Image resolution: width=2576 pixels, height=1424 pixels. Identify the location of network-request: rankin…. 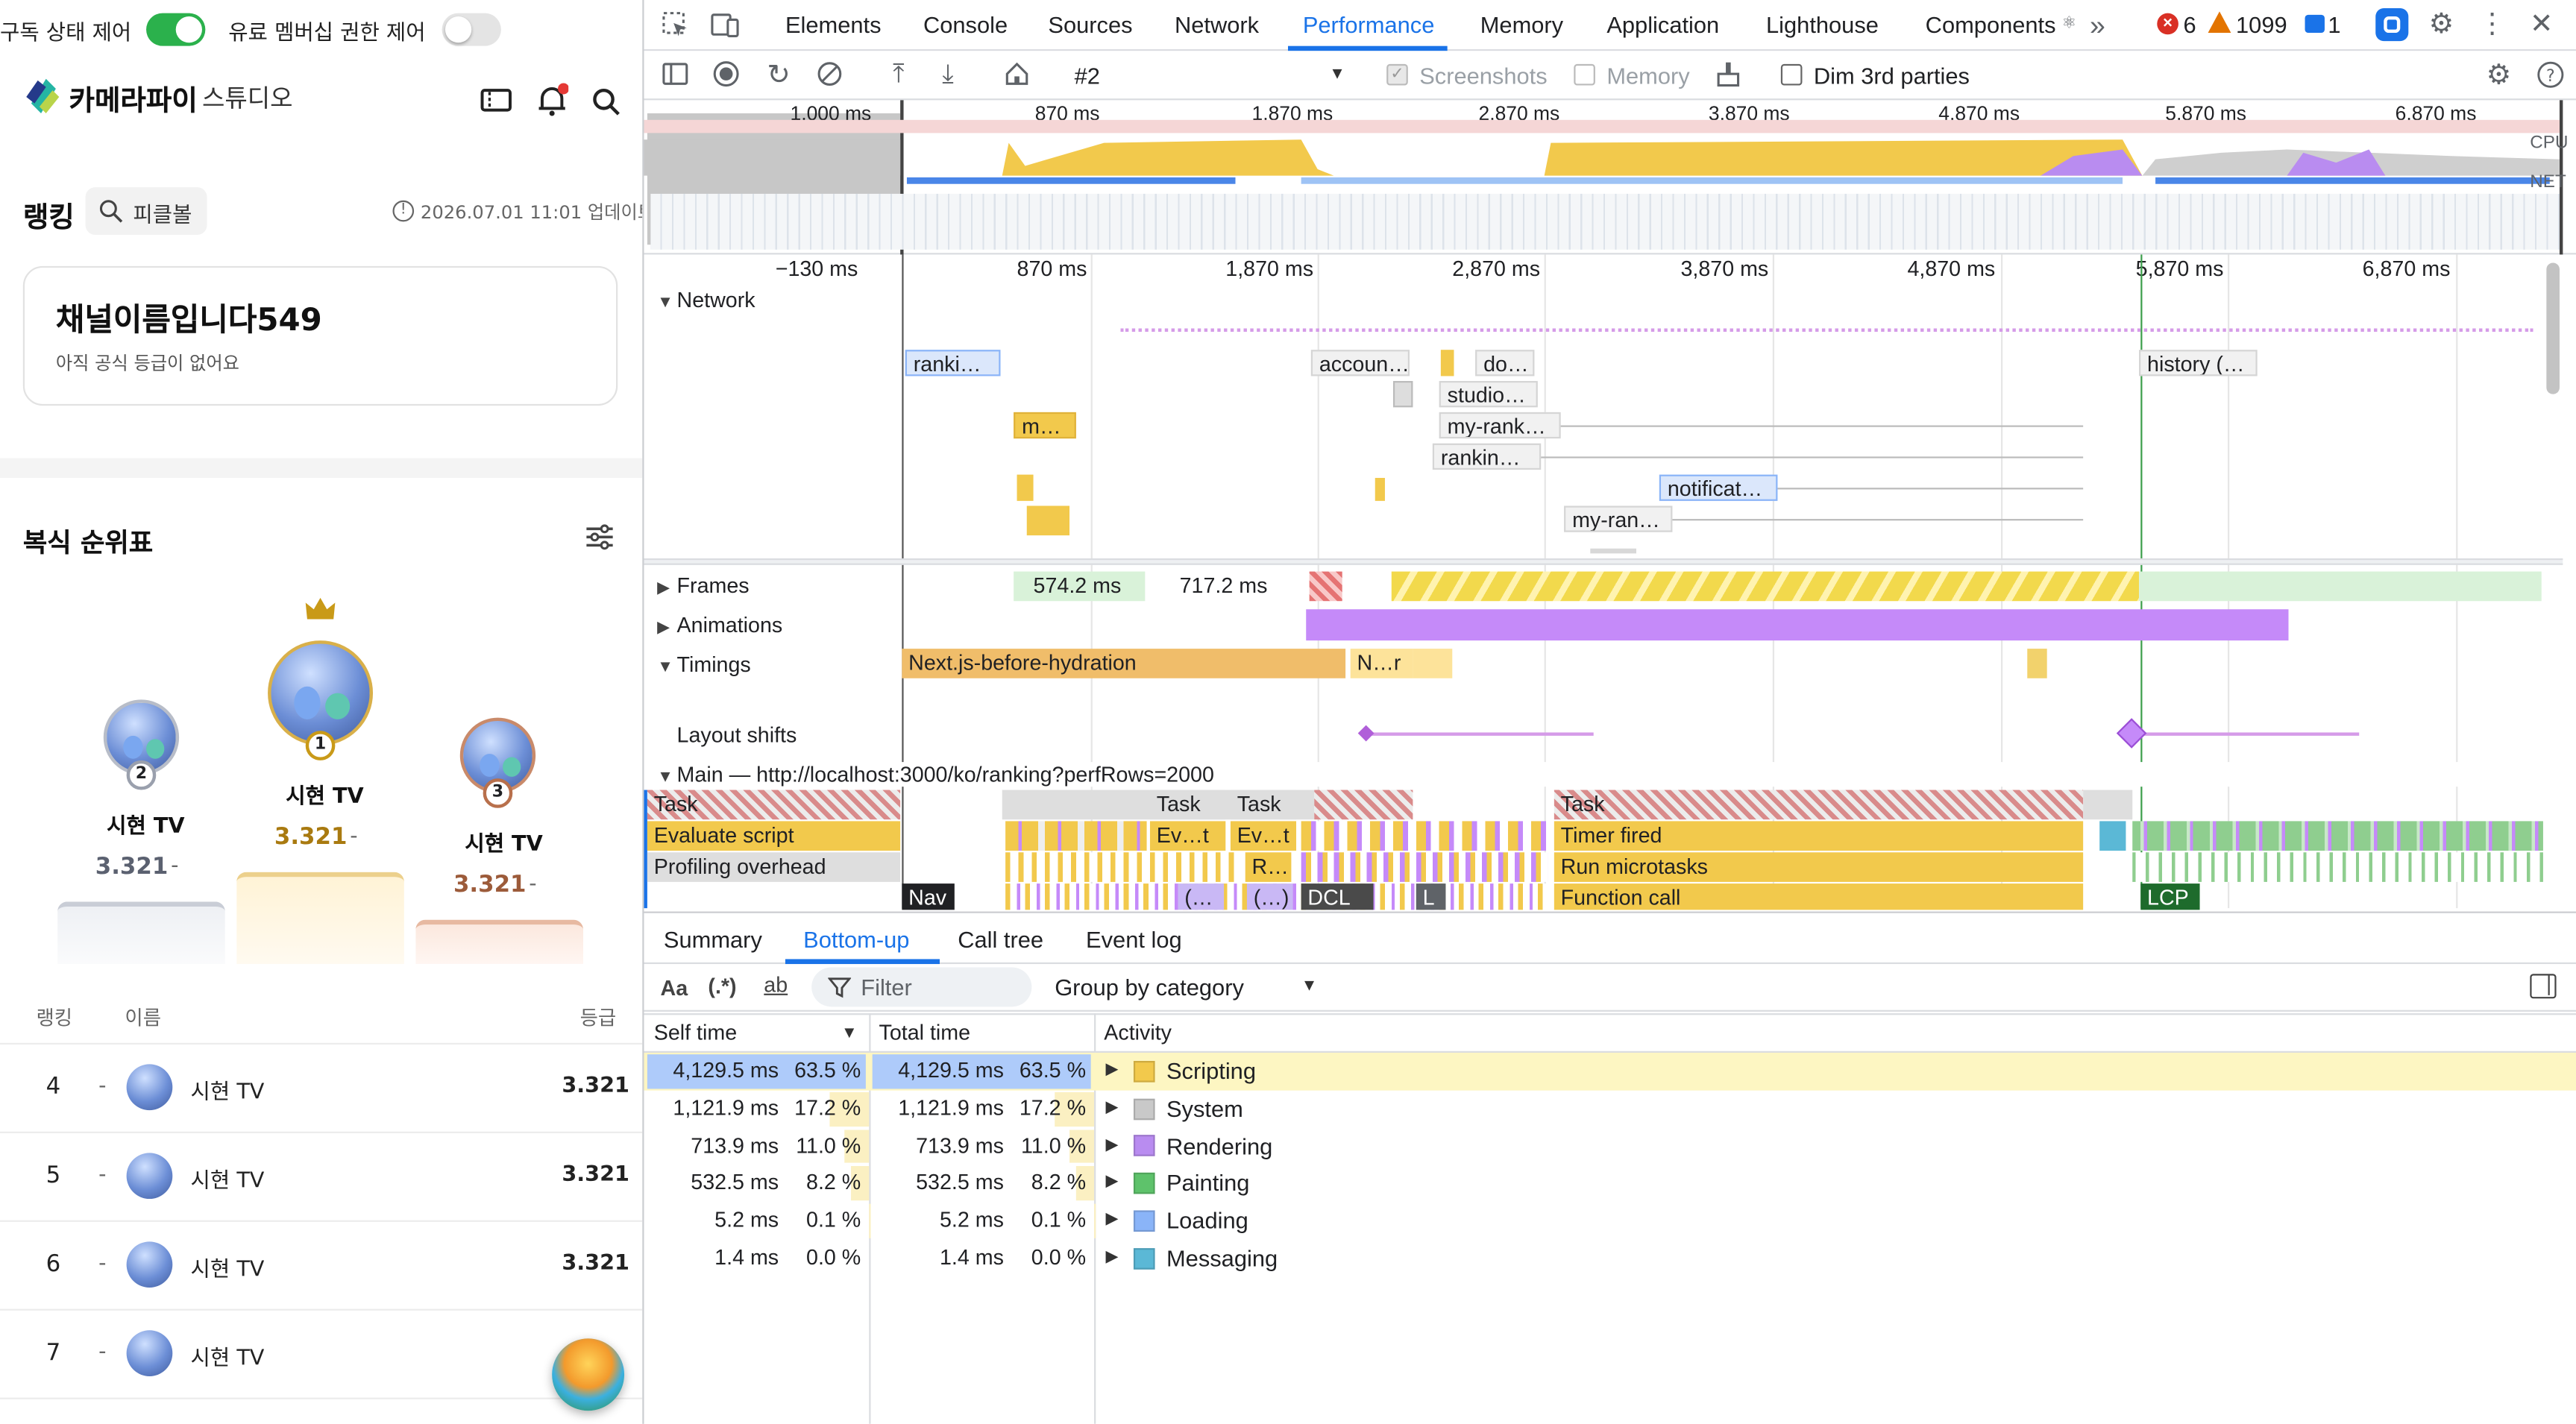
(1487, 456).